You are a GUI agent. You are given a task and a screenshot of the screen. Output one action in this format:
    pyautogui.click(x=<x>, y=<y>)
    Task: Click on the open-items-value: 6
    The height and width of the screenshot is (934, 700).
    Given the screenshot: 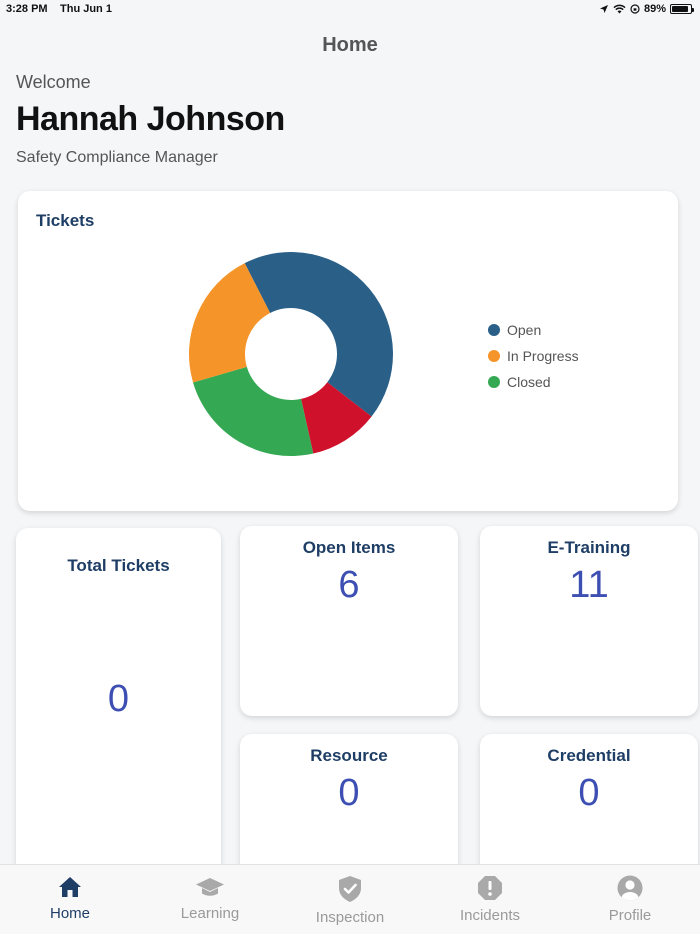 What is the action you would take?
    pyautogui.click(x=349, y=585)
    